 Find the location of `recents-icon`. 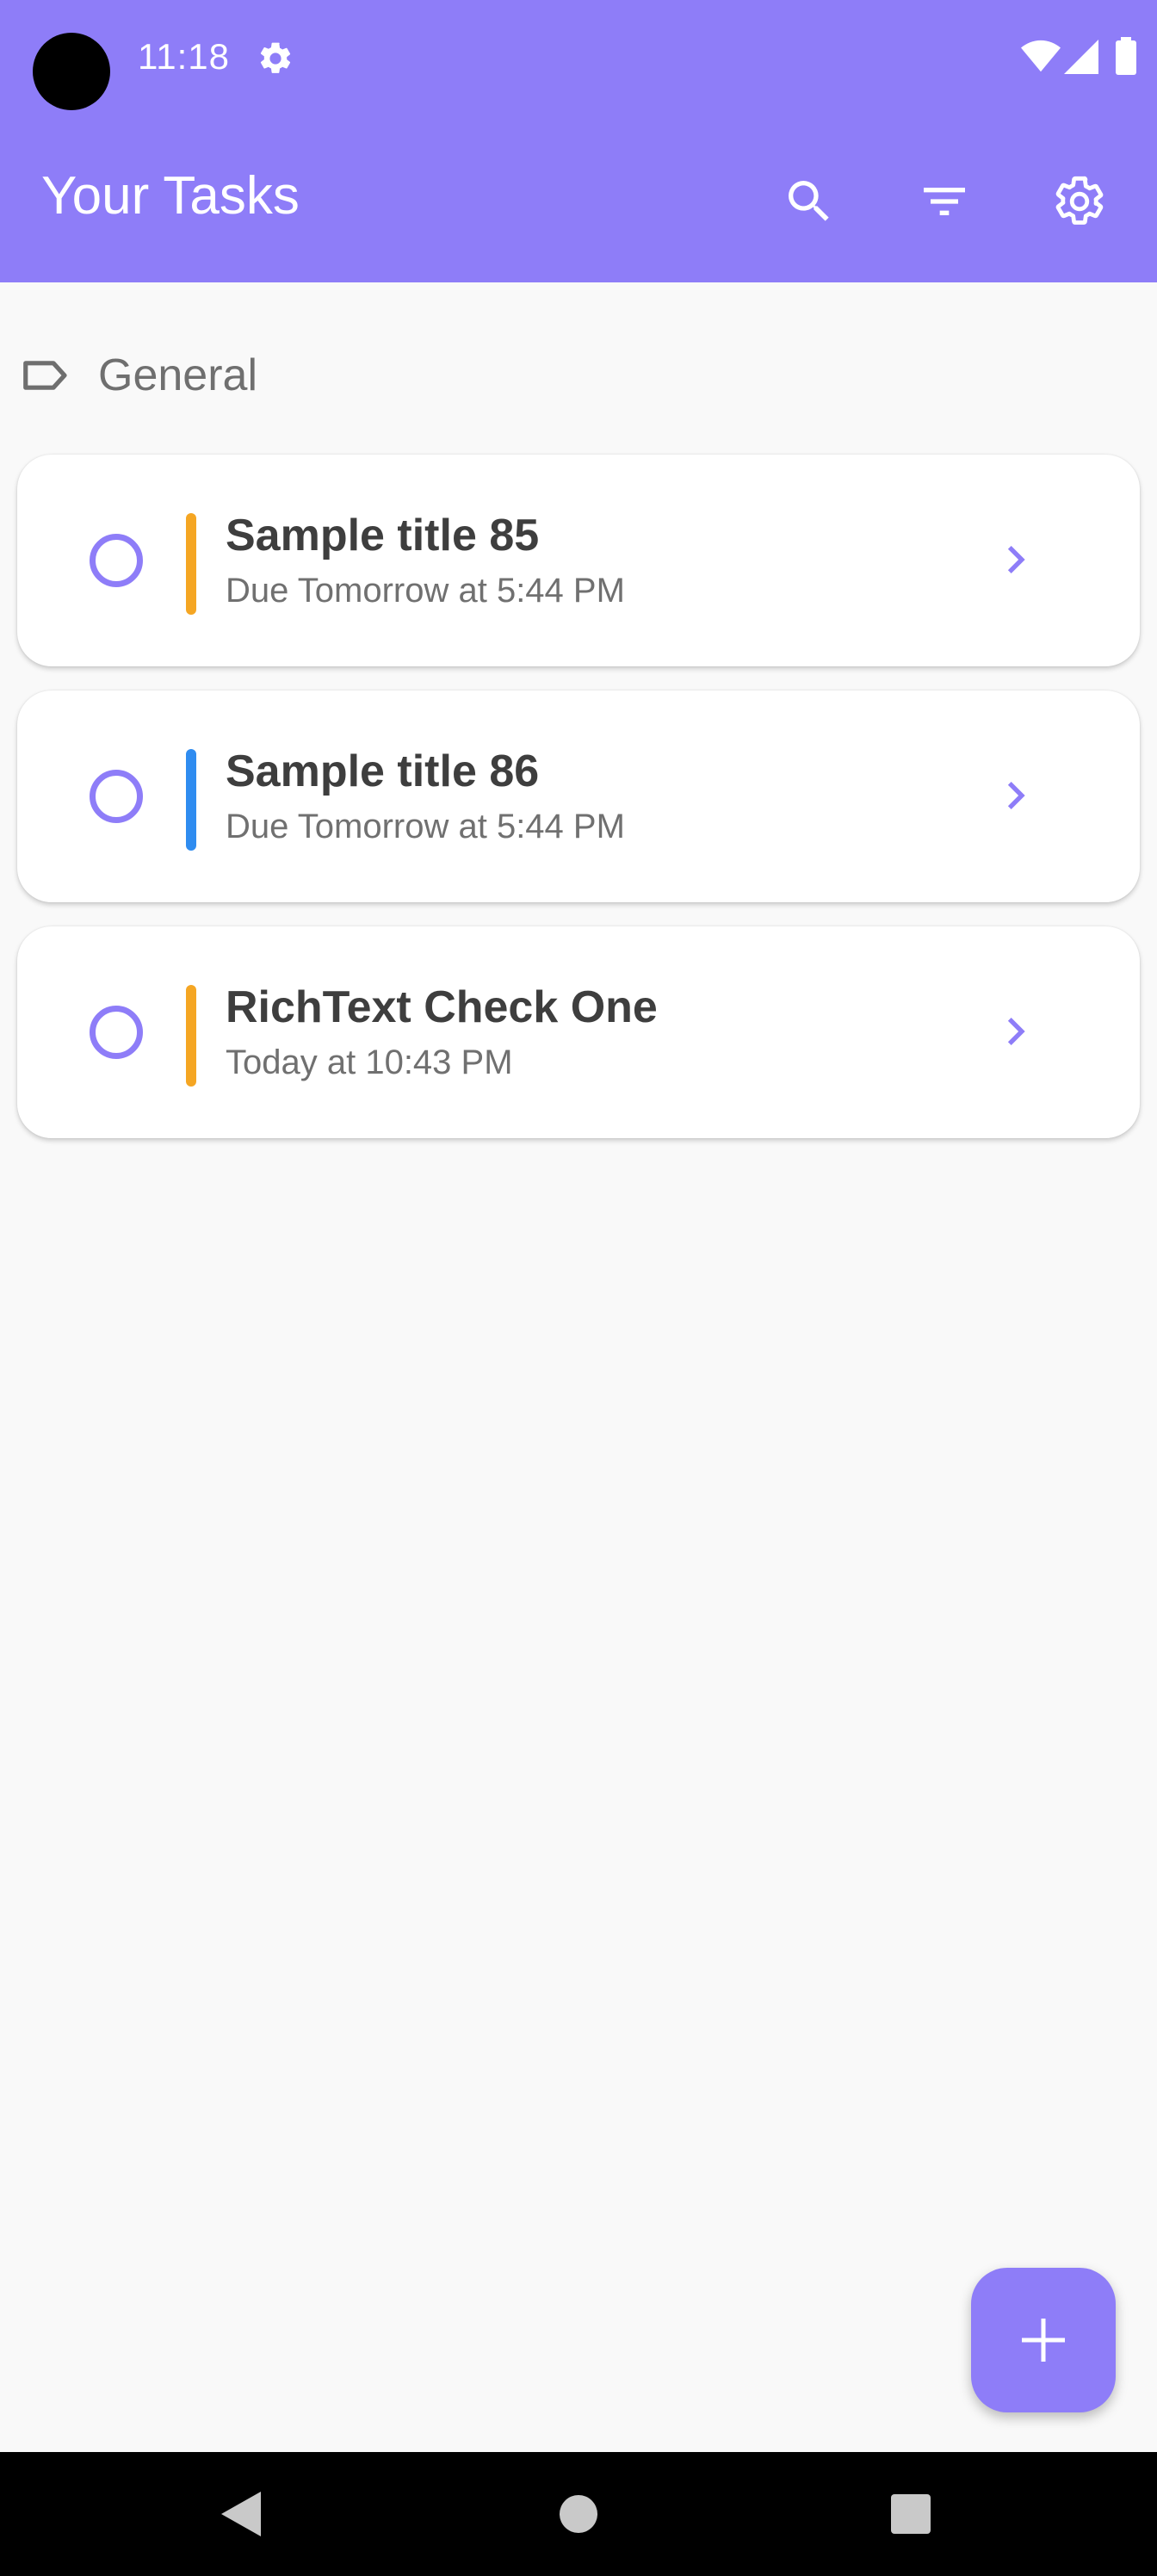

recents-icon is located at coordinates (911, 2514).